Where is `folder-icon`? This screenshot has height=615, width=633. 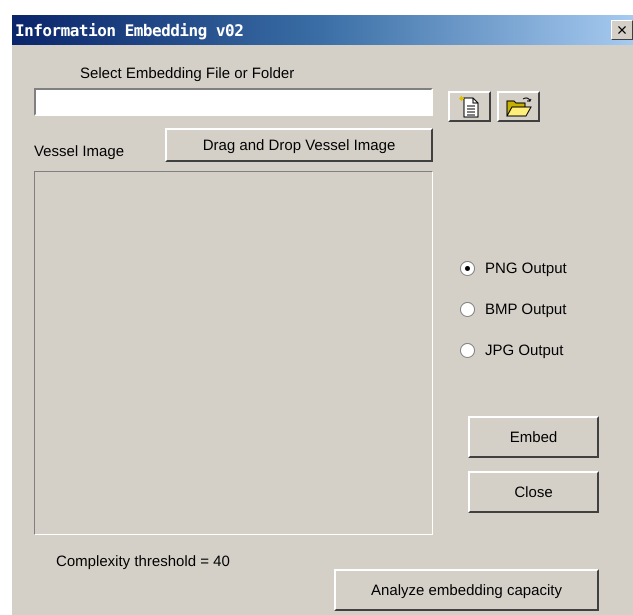
folder-icon is located at coordinates (518, 107).